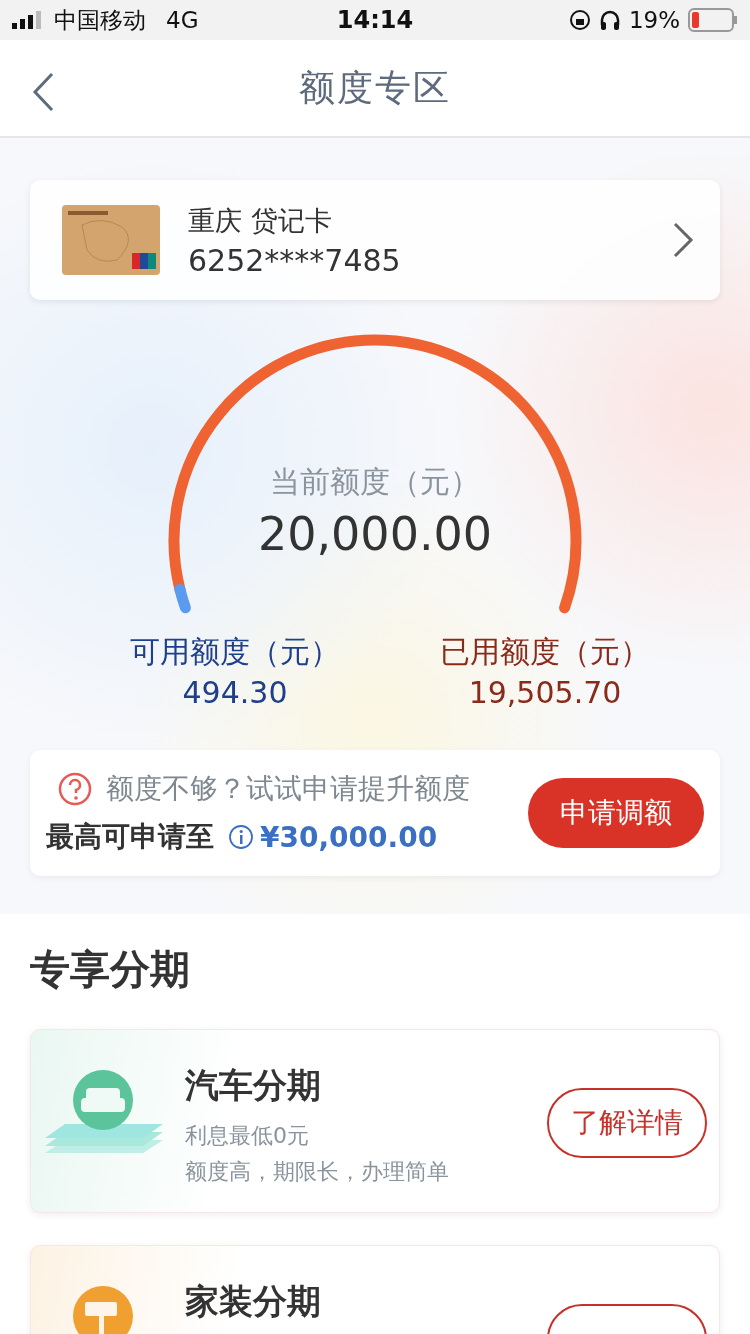 The width and height of the screenshot is (750, 1334). I want to click on carrier-name: 中国移动, so click(100, 20).